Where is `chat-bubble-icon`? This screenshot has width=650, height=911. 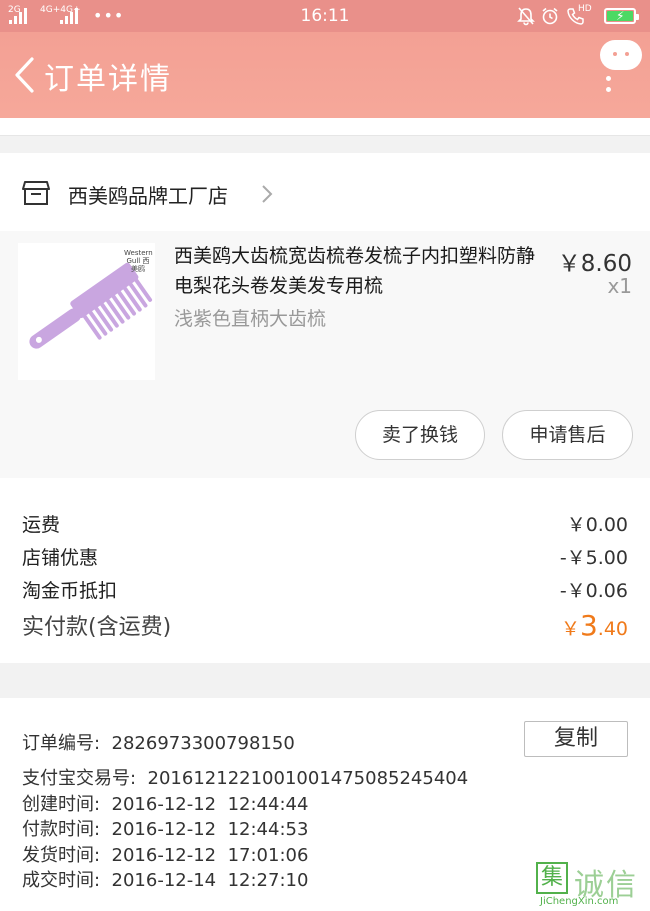
chat-bubble-icon is located at coordinates (621, 55).